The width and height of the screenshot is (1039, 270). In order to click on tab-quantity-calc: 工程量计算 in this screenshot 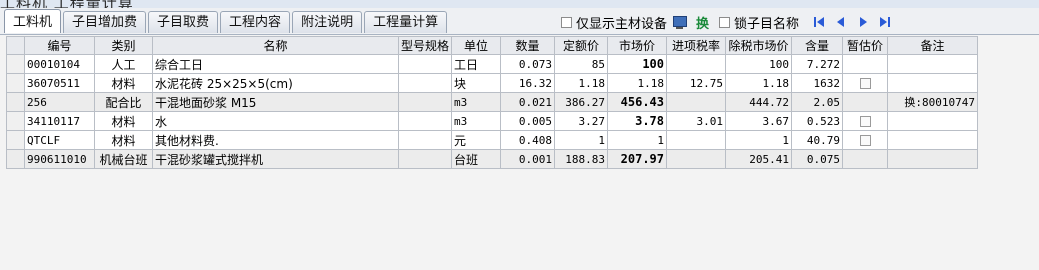, I will do `click(406, 22)`.